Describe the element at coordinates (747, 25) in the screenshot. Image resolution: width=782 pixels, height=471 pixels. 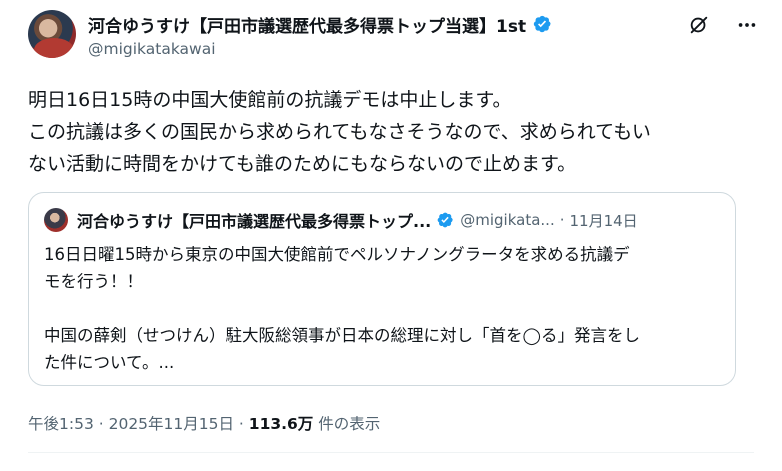
I see `more-icon` at that location.